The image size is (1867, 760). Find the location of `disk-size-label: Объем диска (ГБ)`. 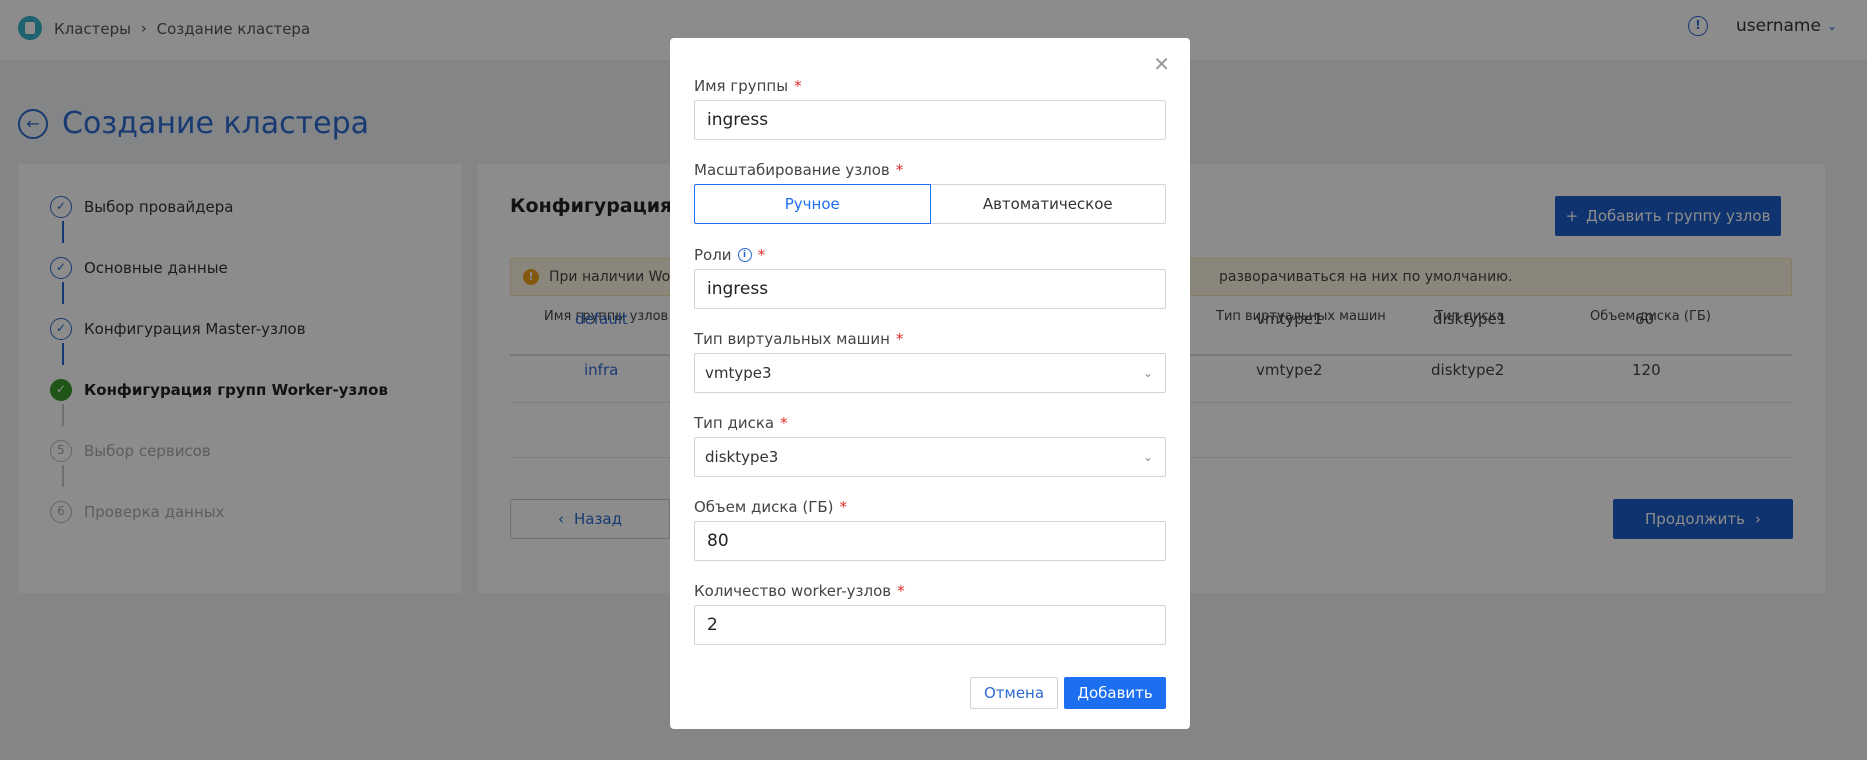

disk-size-label: Объем диска (ГБ) is located at coordinates (764, 507).